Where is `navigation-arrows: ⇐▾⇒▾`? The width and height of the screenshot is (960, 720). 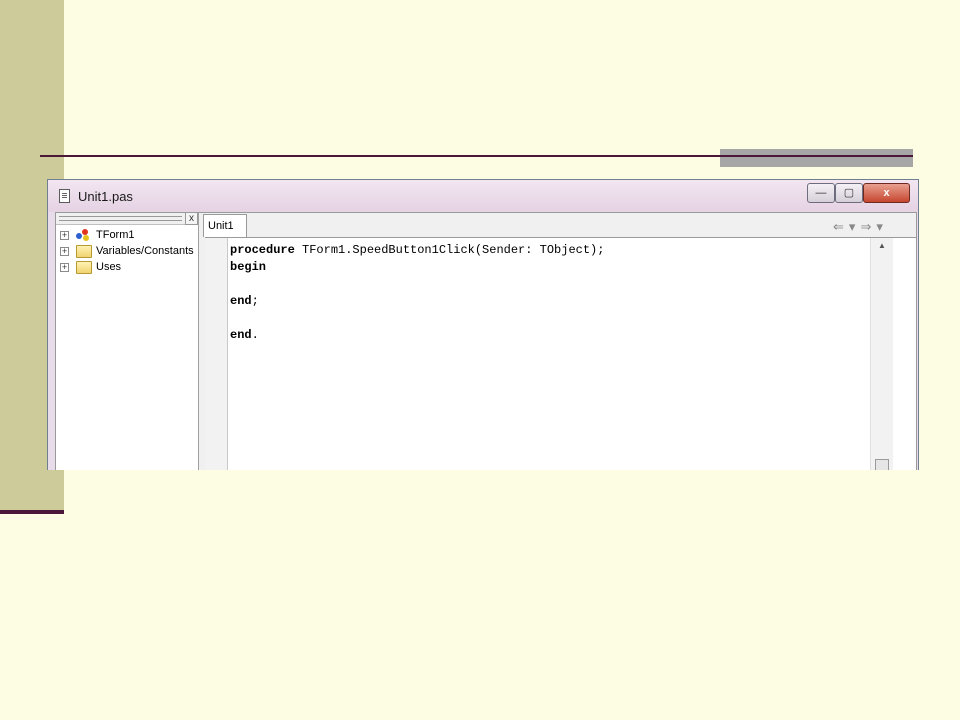 navigation-arrows: ⇐▾⇒▾ is located at coordinates (860, 227).